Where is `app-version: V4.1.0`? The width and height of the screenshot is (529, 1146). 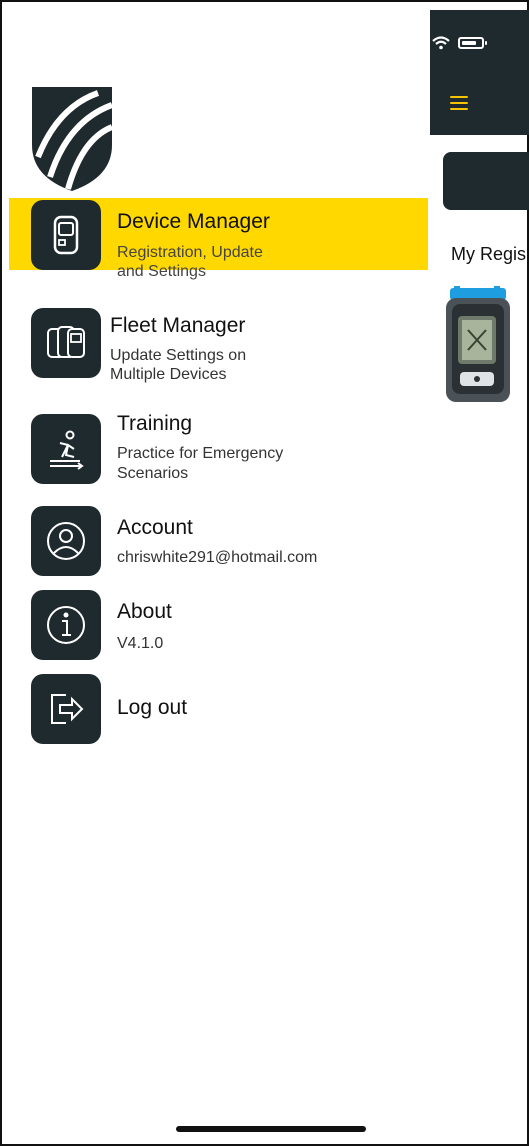
app-version: V4.1.0 is located at coordinates (140, 643).